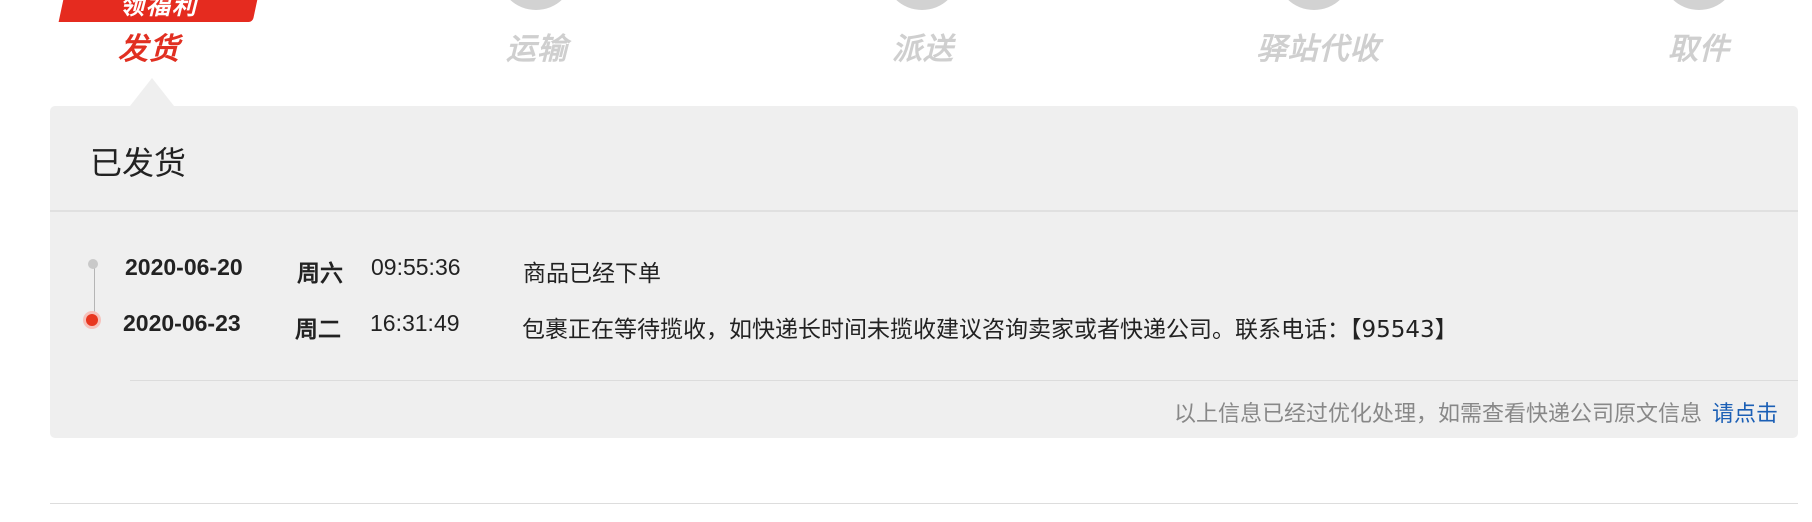  I want to click on timeline-dot-past, so click(93, 264).